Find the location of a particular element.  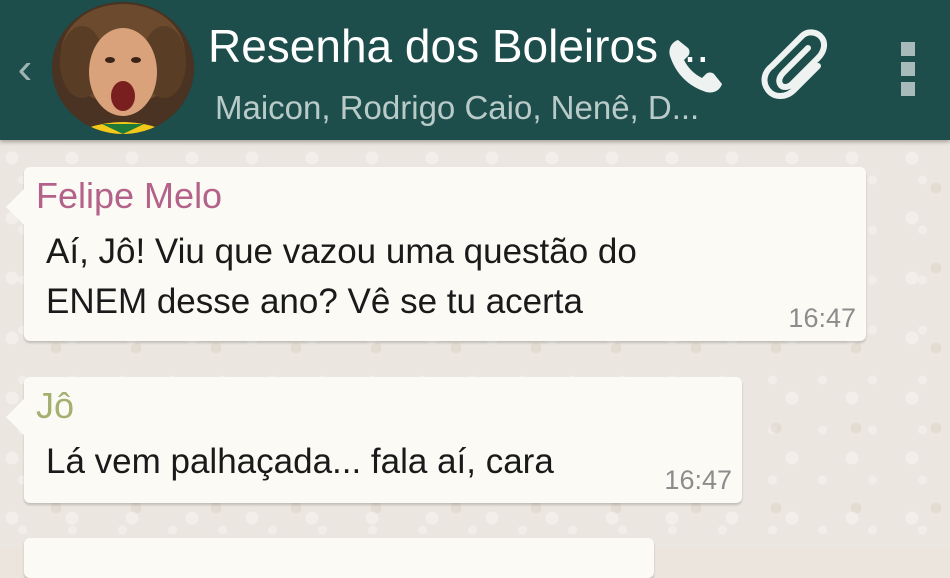

message-line: Aí, Jô! Viu que vazou uma questão do is located at coordinates (341, 251).